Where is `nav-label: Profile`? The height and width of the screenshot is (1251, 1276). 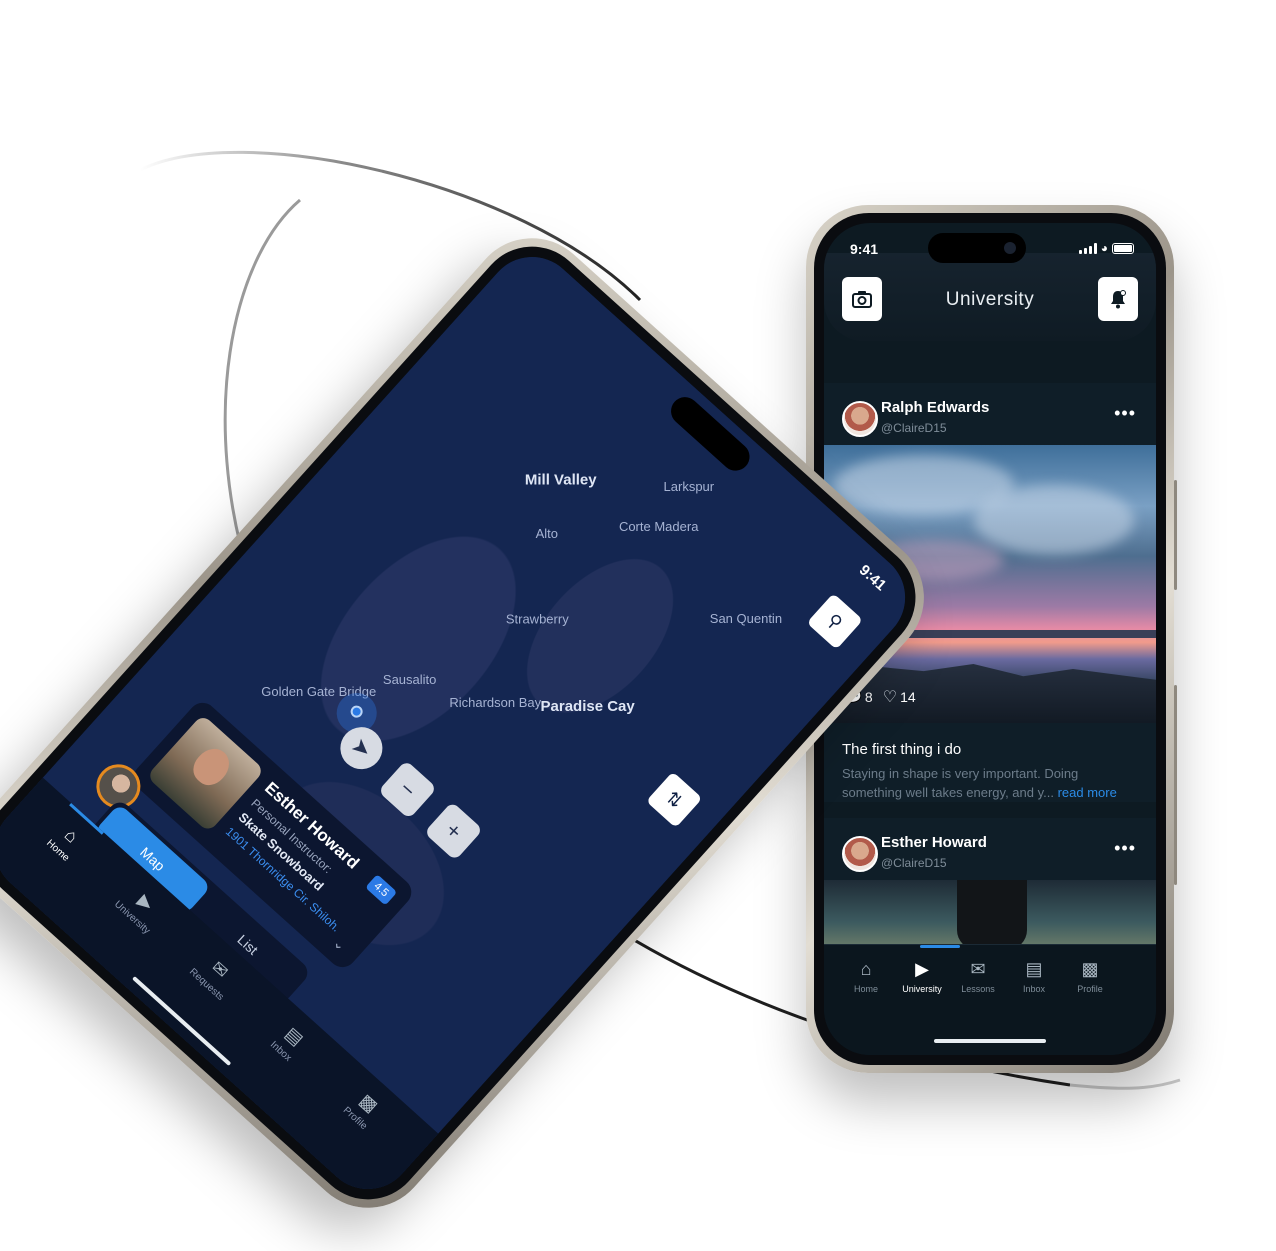 nav-label: Profile is located at coordinates (1090, 989).